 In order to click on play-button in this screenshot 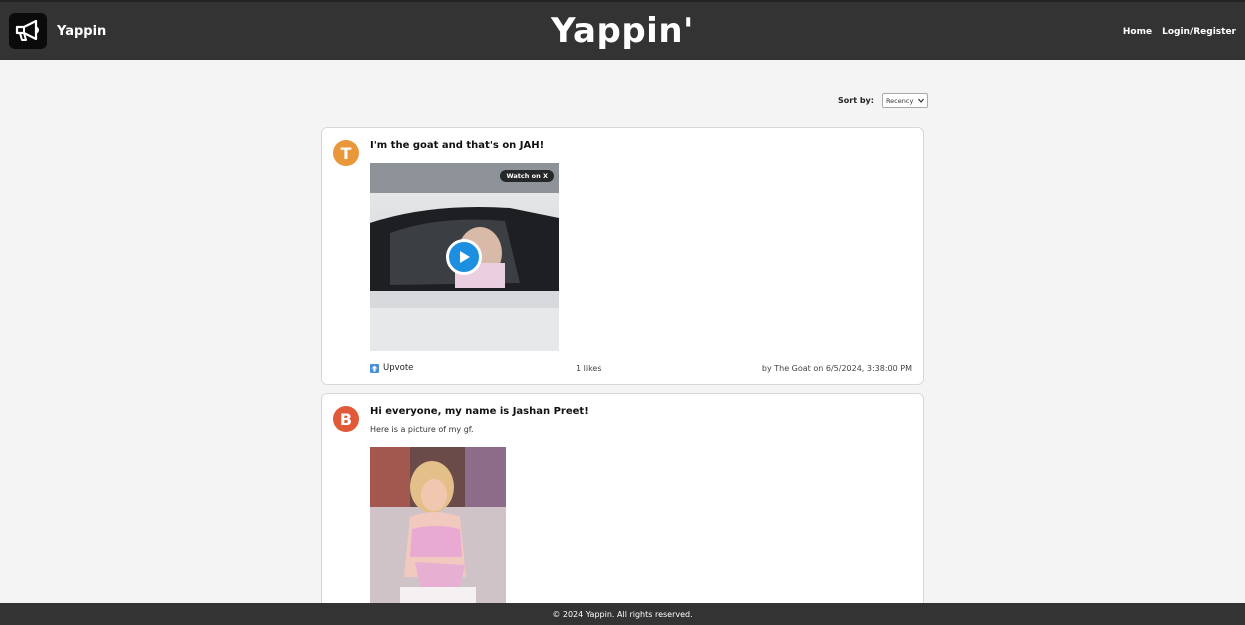, I will do `click(464, 257)`.